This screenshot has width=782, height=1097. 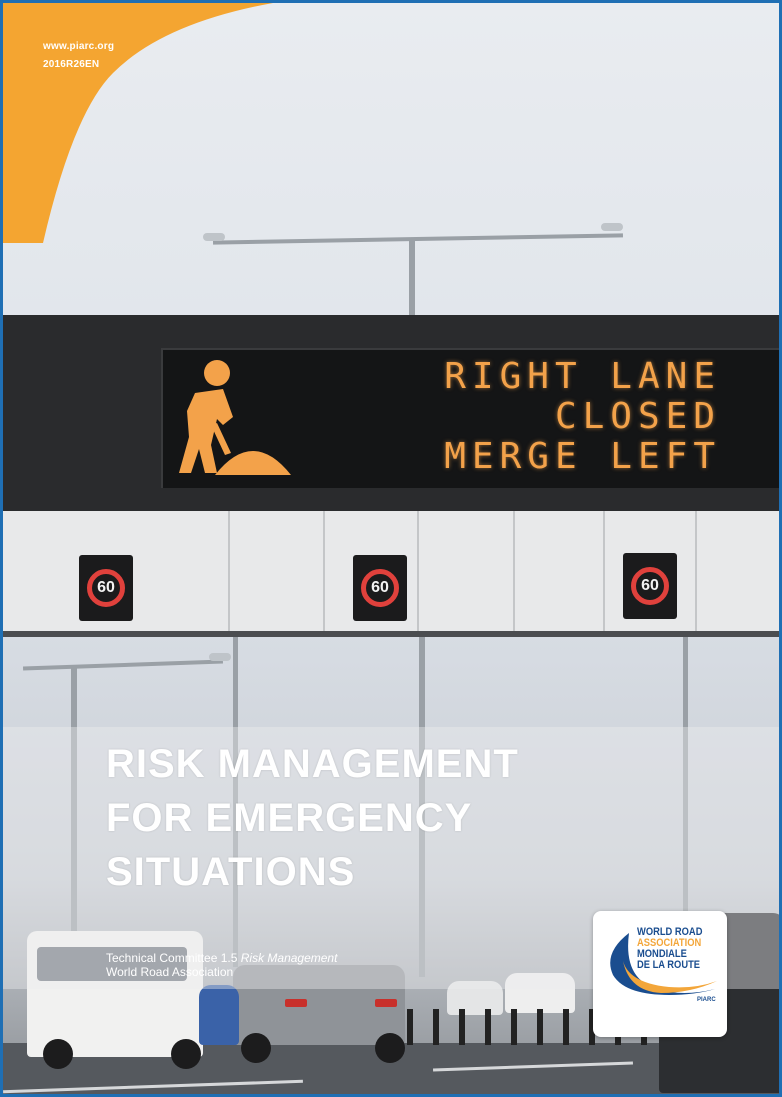 I want to click on website-url: www.piarc.org, so click(x=78, y=46).